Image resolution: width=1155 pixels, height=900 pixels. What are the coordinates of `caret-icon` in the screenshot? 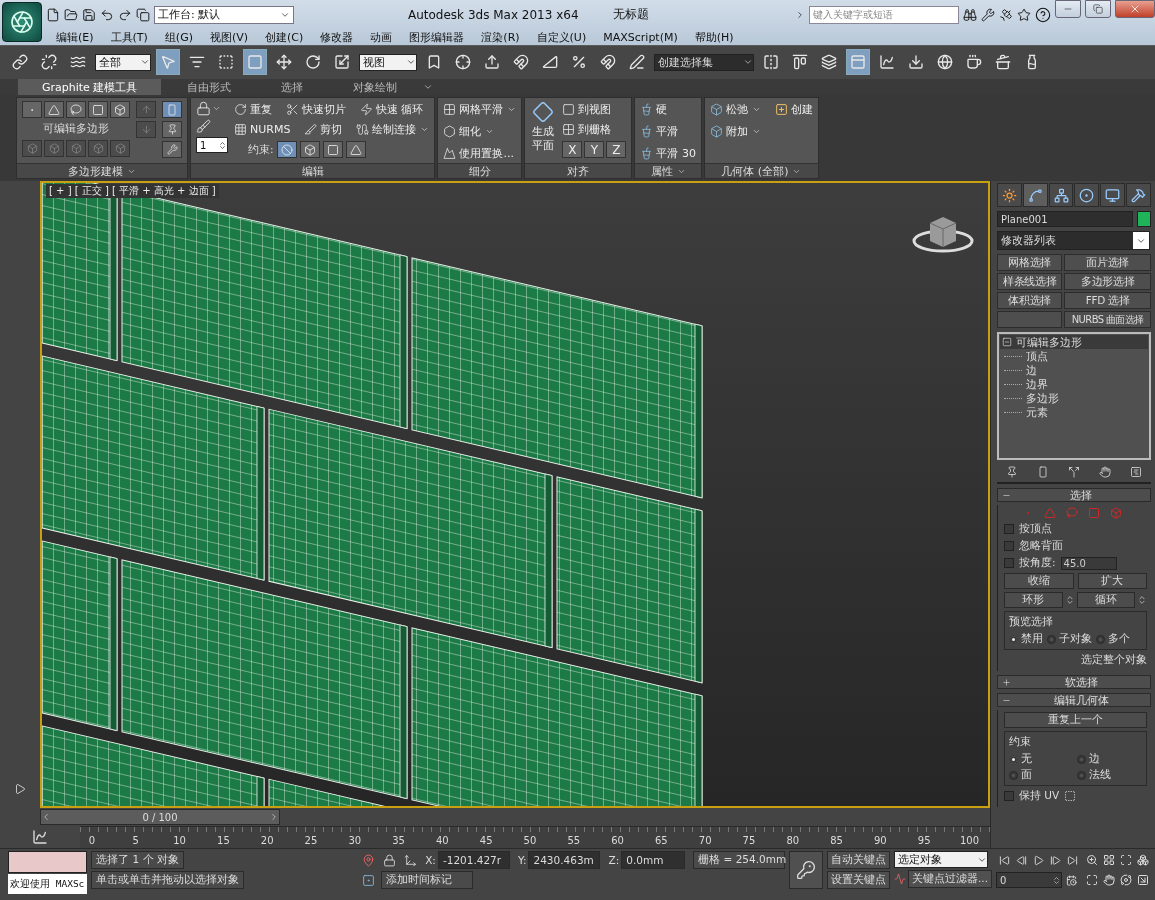 It's located at (800, 14).